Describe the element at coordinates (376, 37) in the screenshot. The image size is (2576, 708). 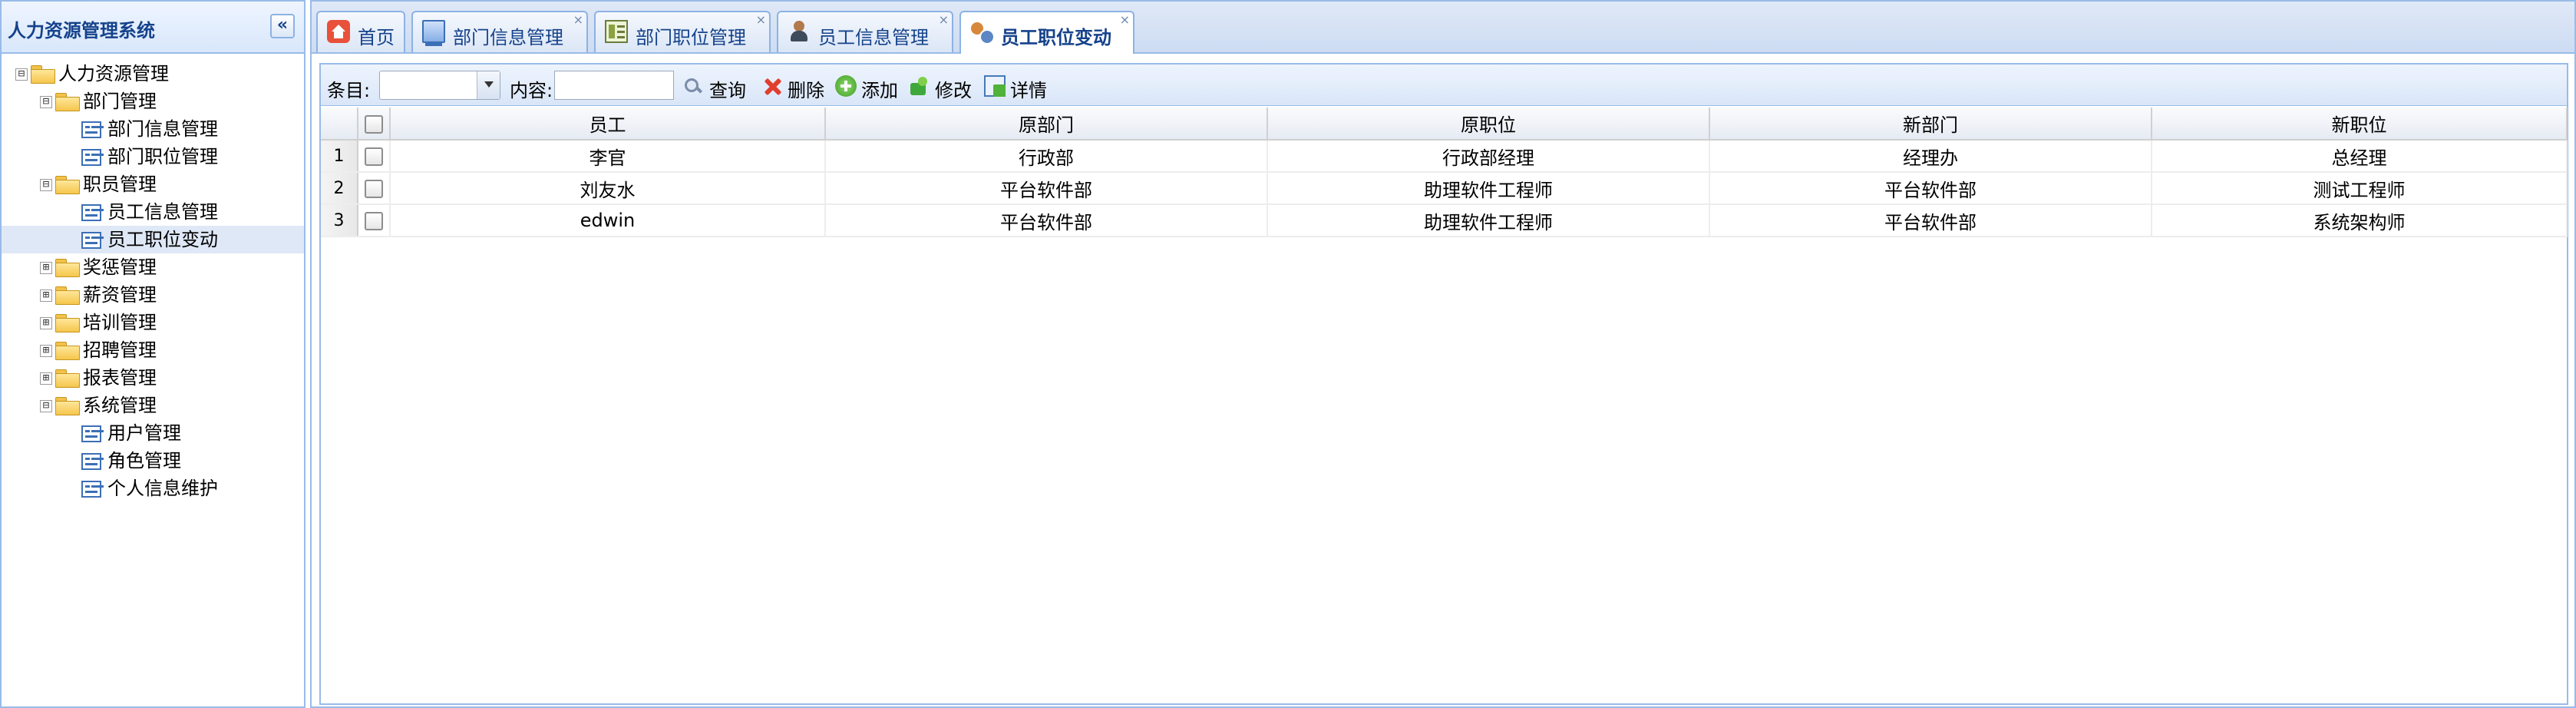
I see `tab-label: 首页` at that location.